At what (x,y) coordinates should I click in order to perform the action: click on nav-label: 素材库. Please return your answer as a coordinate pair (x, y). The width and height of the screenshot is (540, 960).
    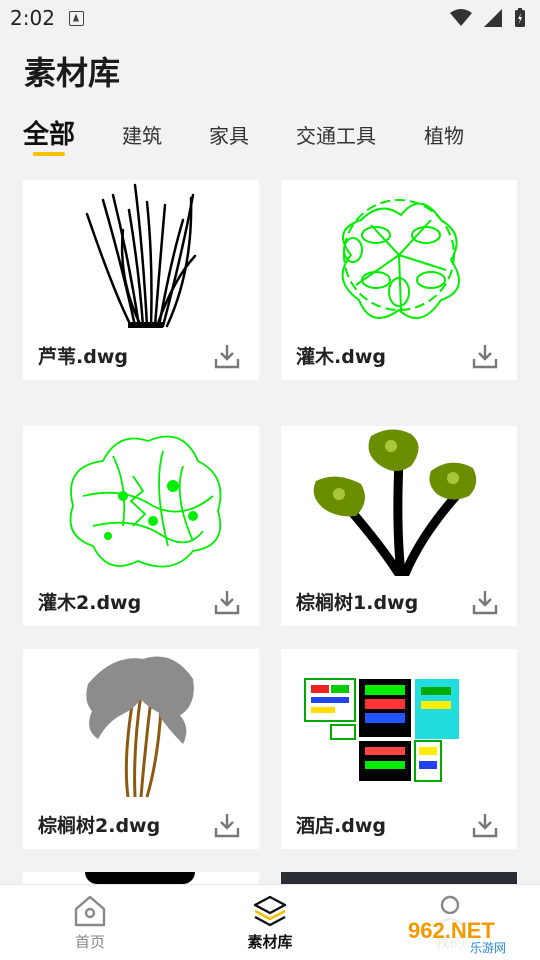
    Looking at the image, I should click on (270, 942).